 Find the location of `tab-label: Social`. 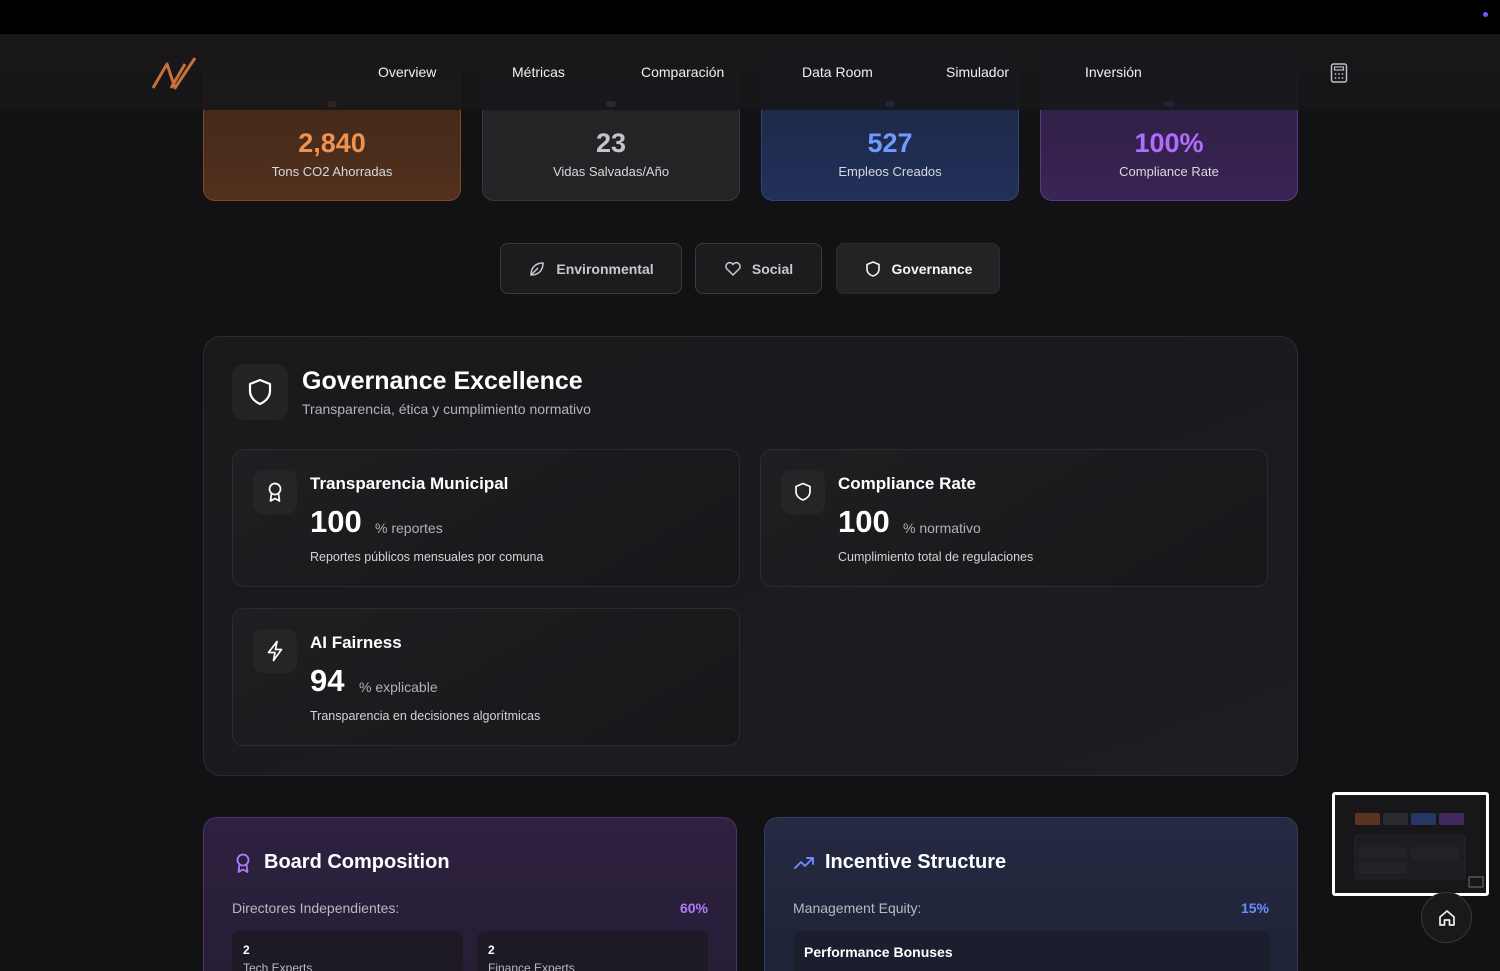

tab-label: Social is located at coordinates (772, 268).